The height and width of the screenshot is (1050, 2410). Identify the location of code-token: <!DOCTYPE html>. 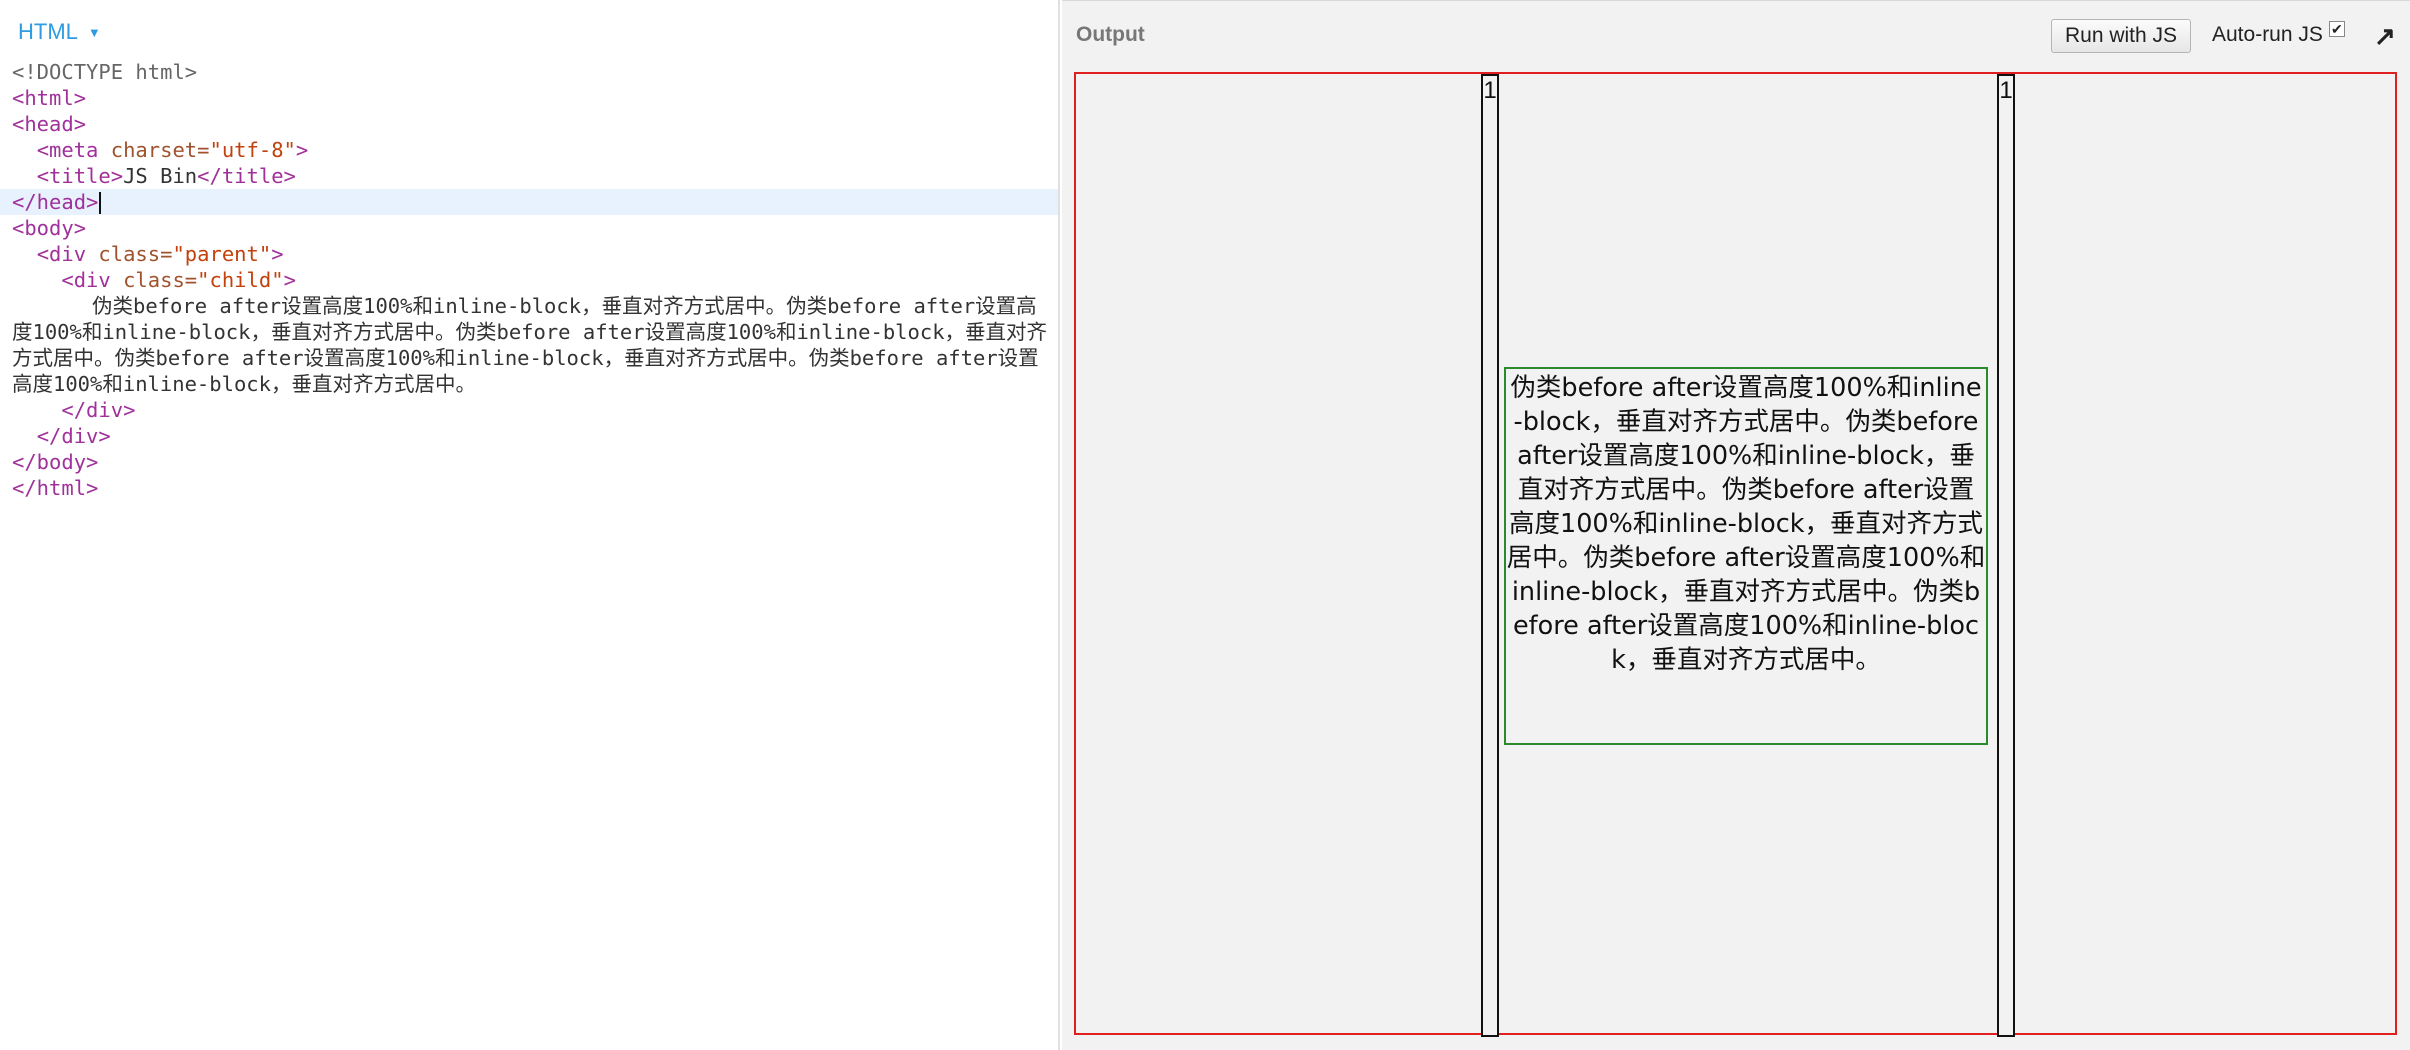
(105, 72).